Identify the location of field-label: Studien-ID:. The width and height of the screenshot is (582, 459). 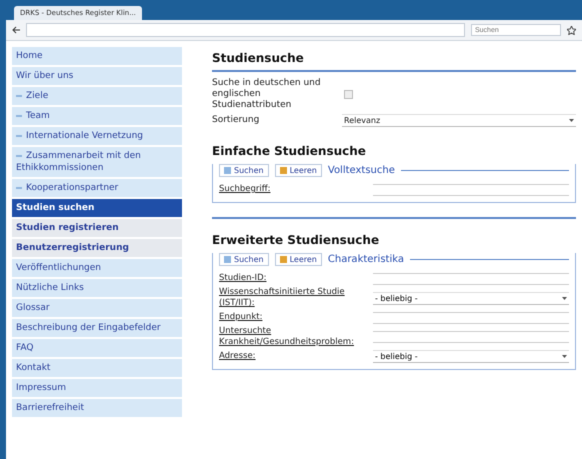
(243, 278).